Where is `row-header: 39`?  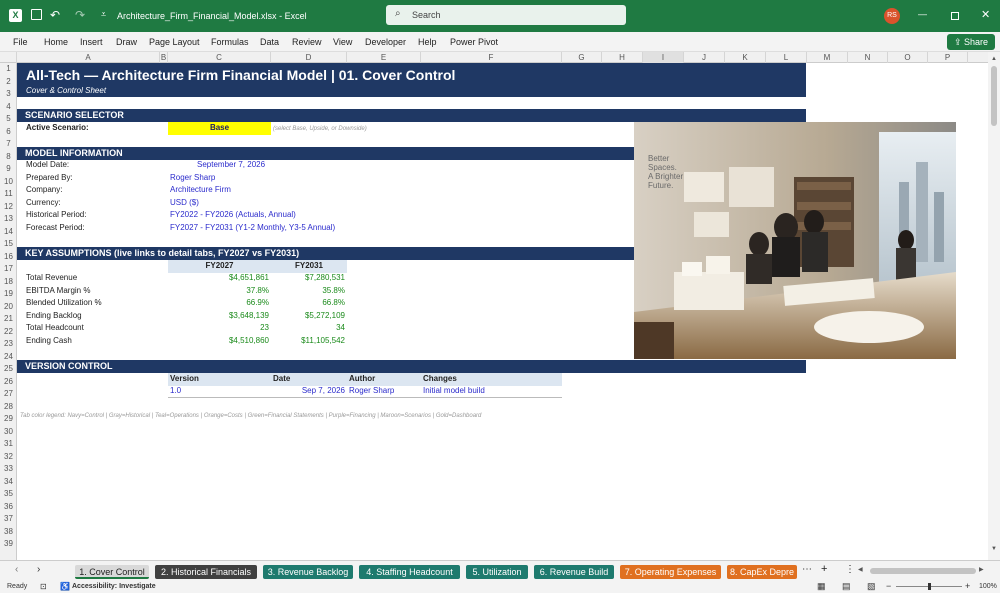 row-header: 39 is located at coordinates (8, 544).